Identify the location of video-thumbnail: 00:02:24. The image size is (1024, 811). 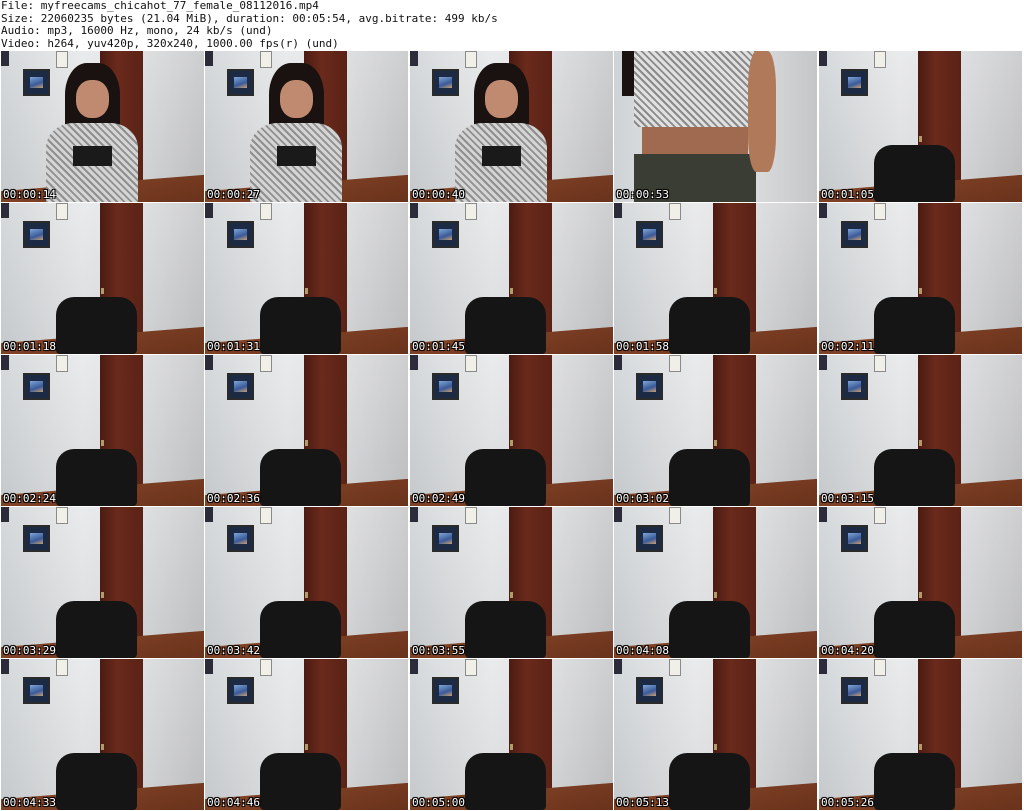
(102, 430).